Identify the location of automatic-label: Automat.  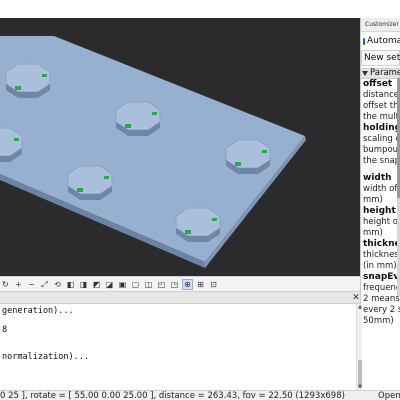
(383, 41).